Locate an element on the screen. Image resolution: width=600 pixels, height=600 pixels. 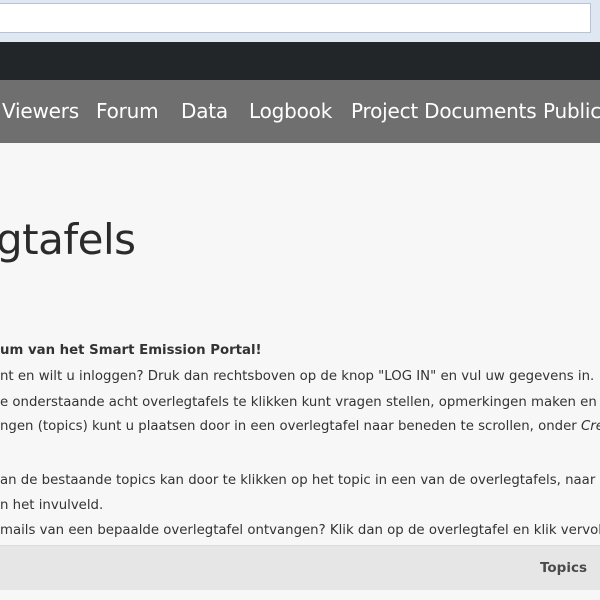
browser-toolbar is located at coordinates (300, 21).